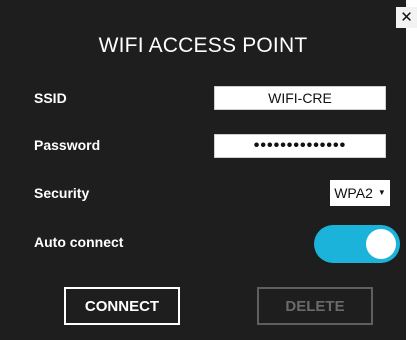 This screenshot has height=340, width=417. I want to click on ssid-input: WIFI-CRE, so click(300, 98).